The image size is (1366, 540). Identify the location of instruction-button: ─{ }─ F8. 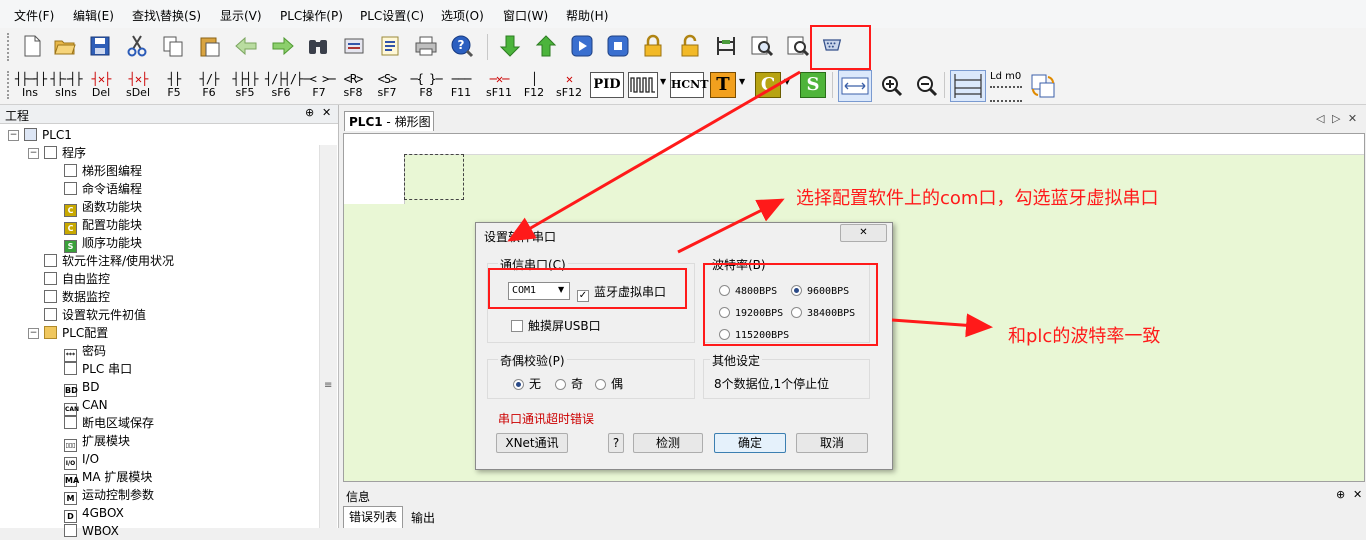
(426, 84).